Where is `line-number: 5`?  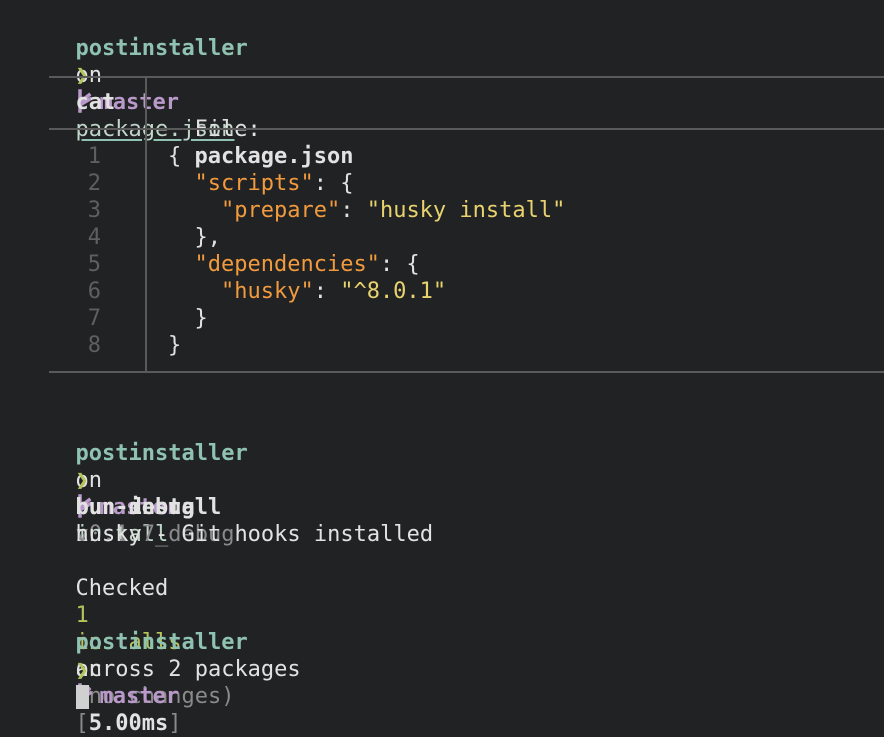 line-number: 5 is located at coordinates (94, 264).